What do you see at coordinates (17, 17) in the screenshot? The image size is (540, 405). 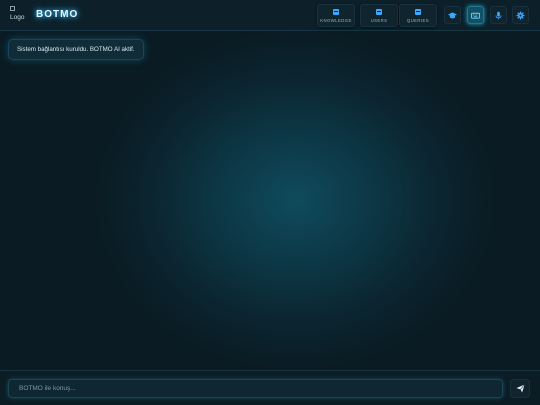 I see `logo-alt-text: Logo` at bounding box center [17, 17].